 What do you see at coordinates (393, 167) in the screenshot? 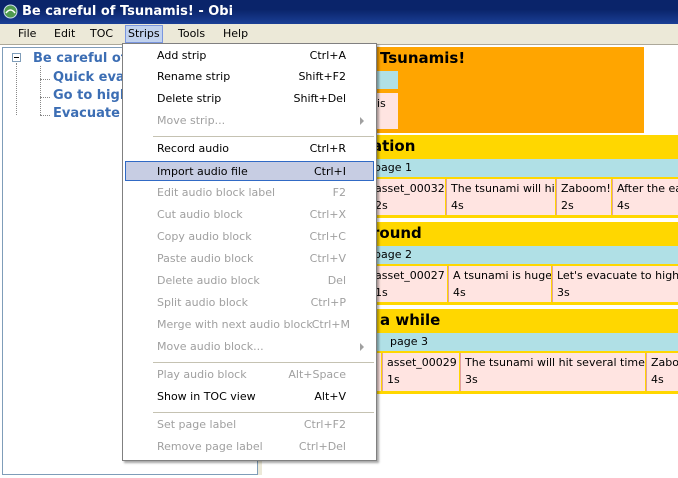
I see `page-label: page 1` at bounding box center [393, 167].